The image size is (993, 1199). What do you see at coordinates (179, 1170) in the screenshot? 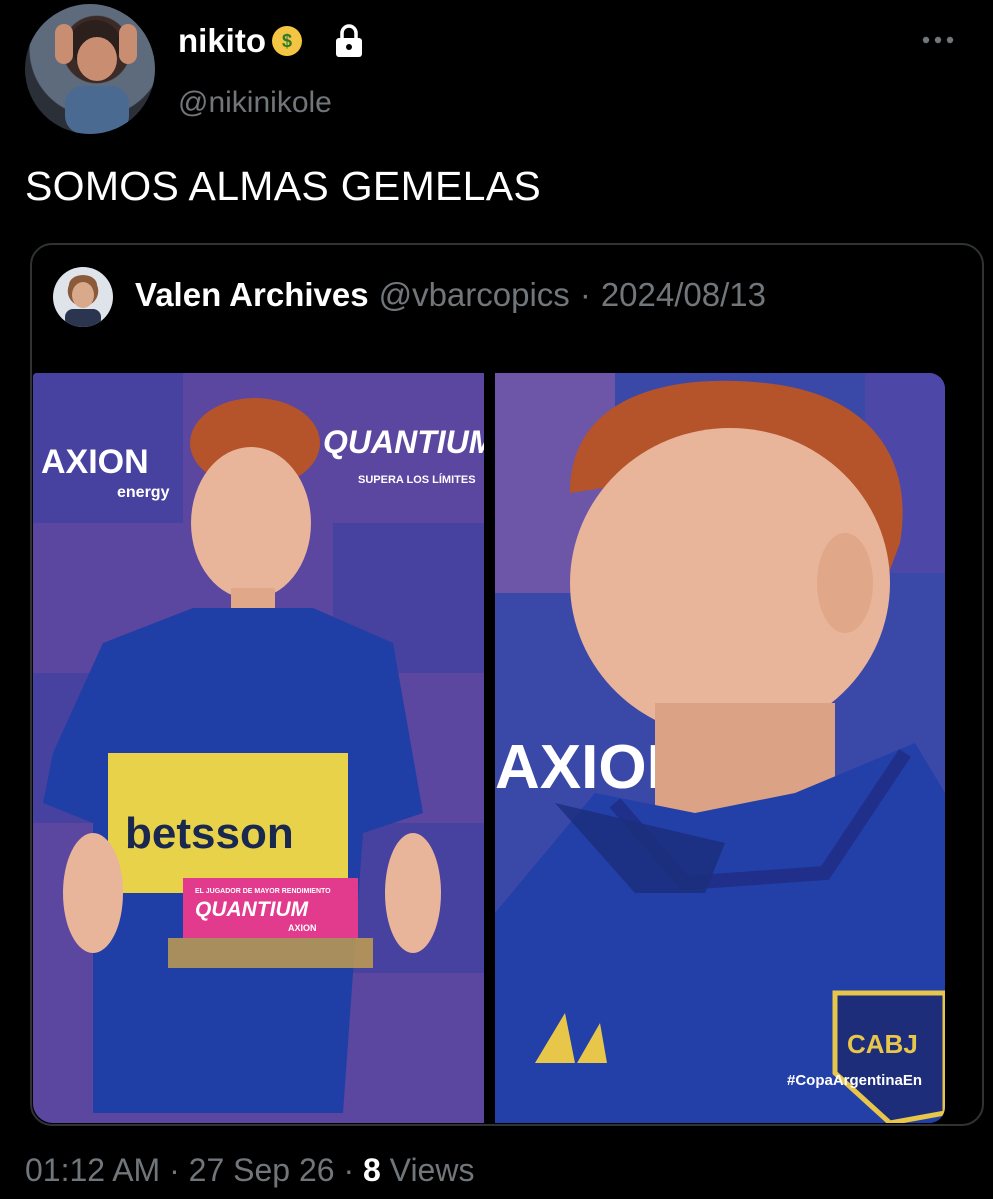
I see `footer-sep-1: ·` at bounding box center [179, 1170].